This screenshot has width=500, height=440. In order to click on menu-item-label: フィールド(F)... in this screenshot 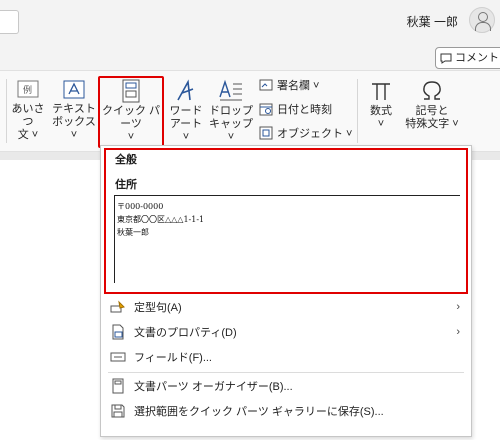, I will do `click(173, 358)`.